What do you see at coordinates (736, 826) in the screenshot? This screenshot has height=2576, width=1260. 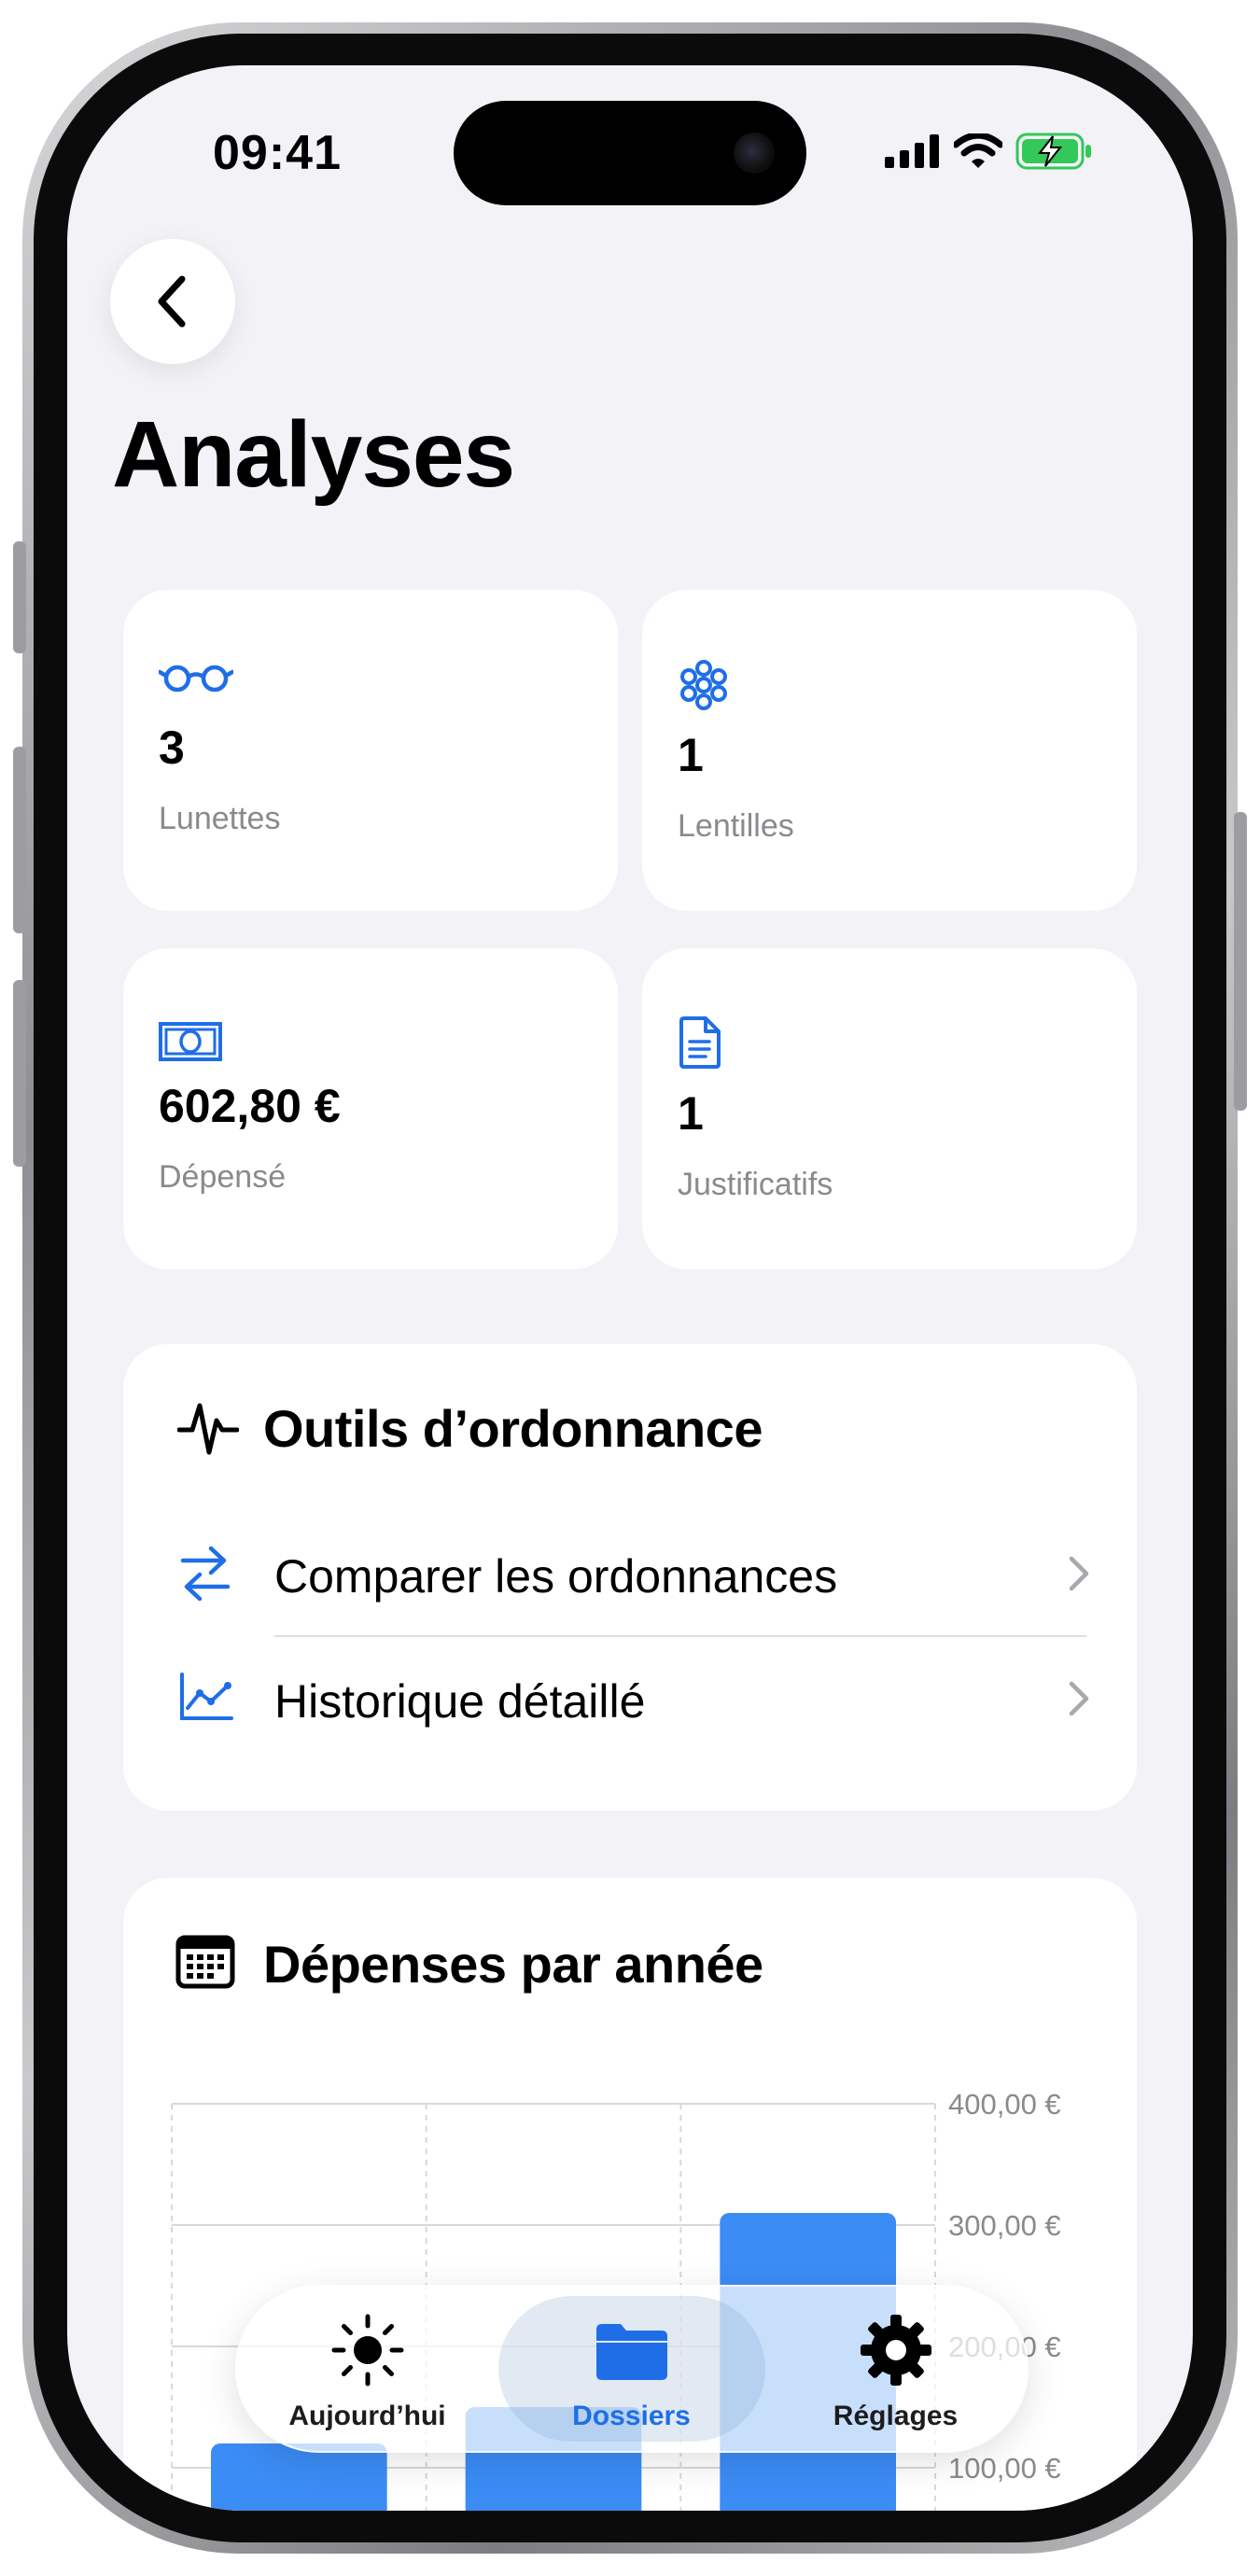 I see `stat-label: Lentilles` at bounding box center [736, 826].